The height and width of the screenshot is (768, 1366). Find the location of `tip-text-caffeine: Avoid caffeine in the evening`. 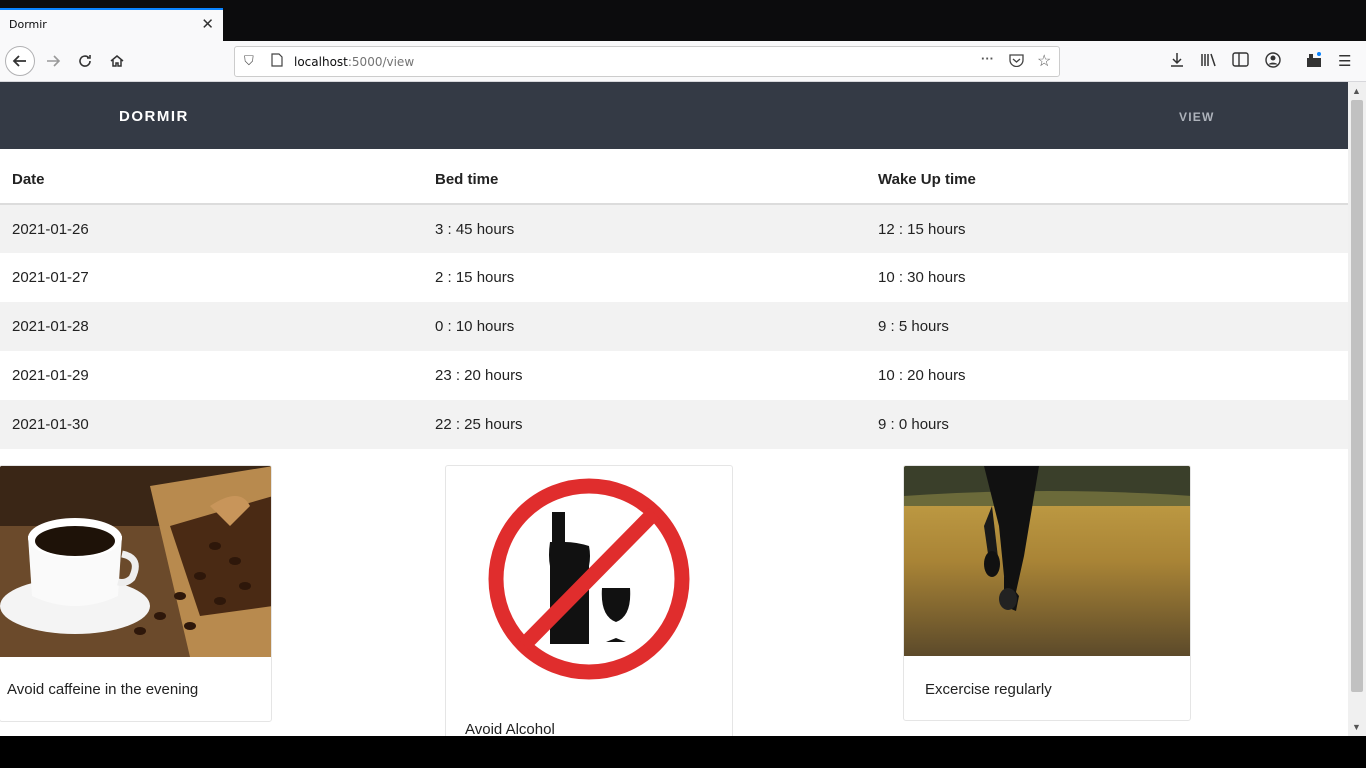

tip-text-caffeine: Avoid caffeine in the evening is located at coordinates (103, 689).